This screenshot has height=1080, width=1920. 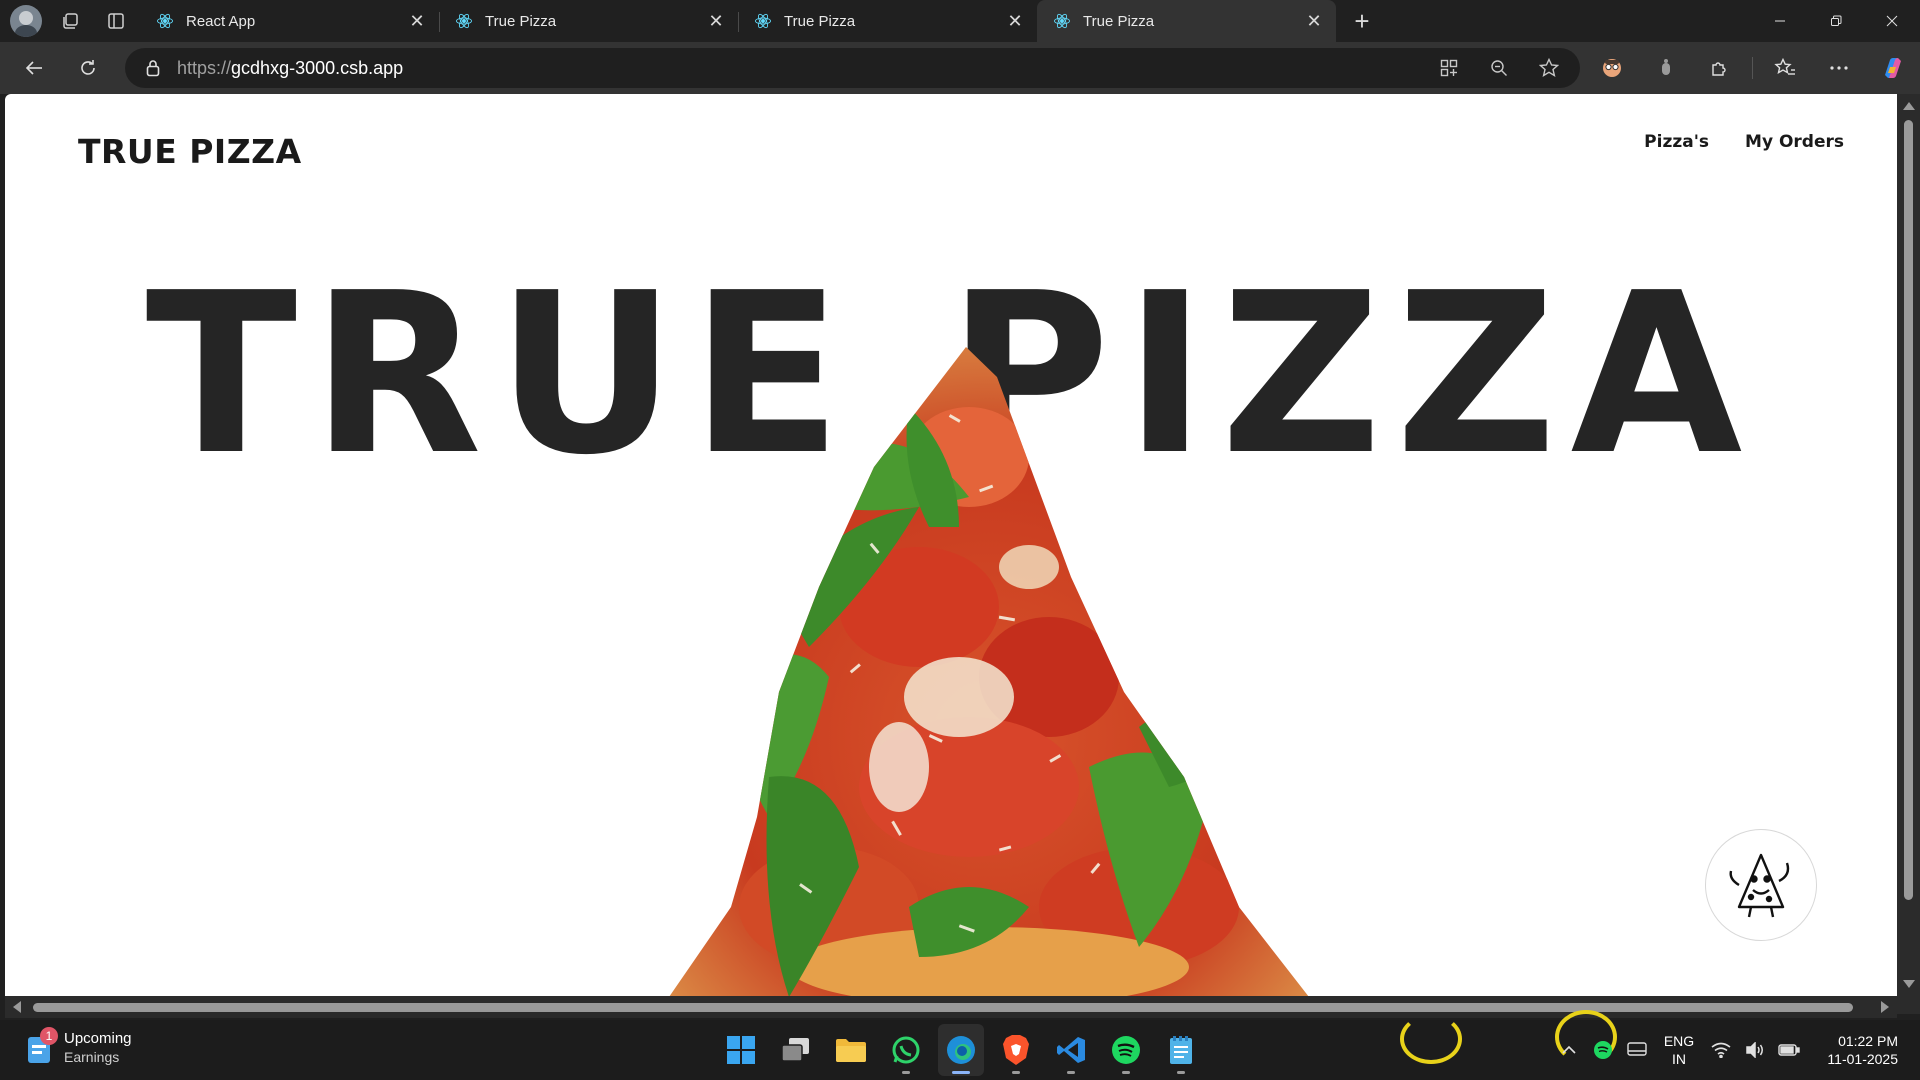 What do you see at coordinates (1892, 21) in the screenshot?
I see `close-window-button` at bounding box center [1892, 21].